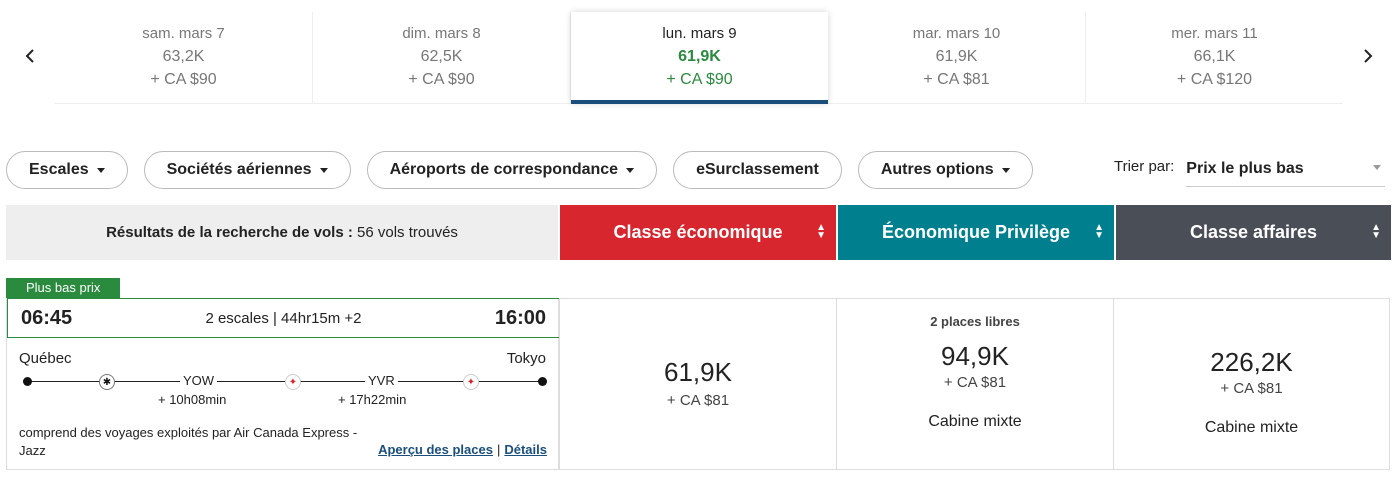 This screenshot has width=1399, height=480. I want to click on fare-points: 226,2K, so click(1251, 362).